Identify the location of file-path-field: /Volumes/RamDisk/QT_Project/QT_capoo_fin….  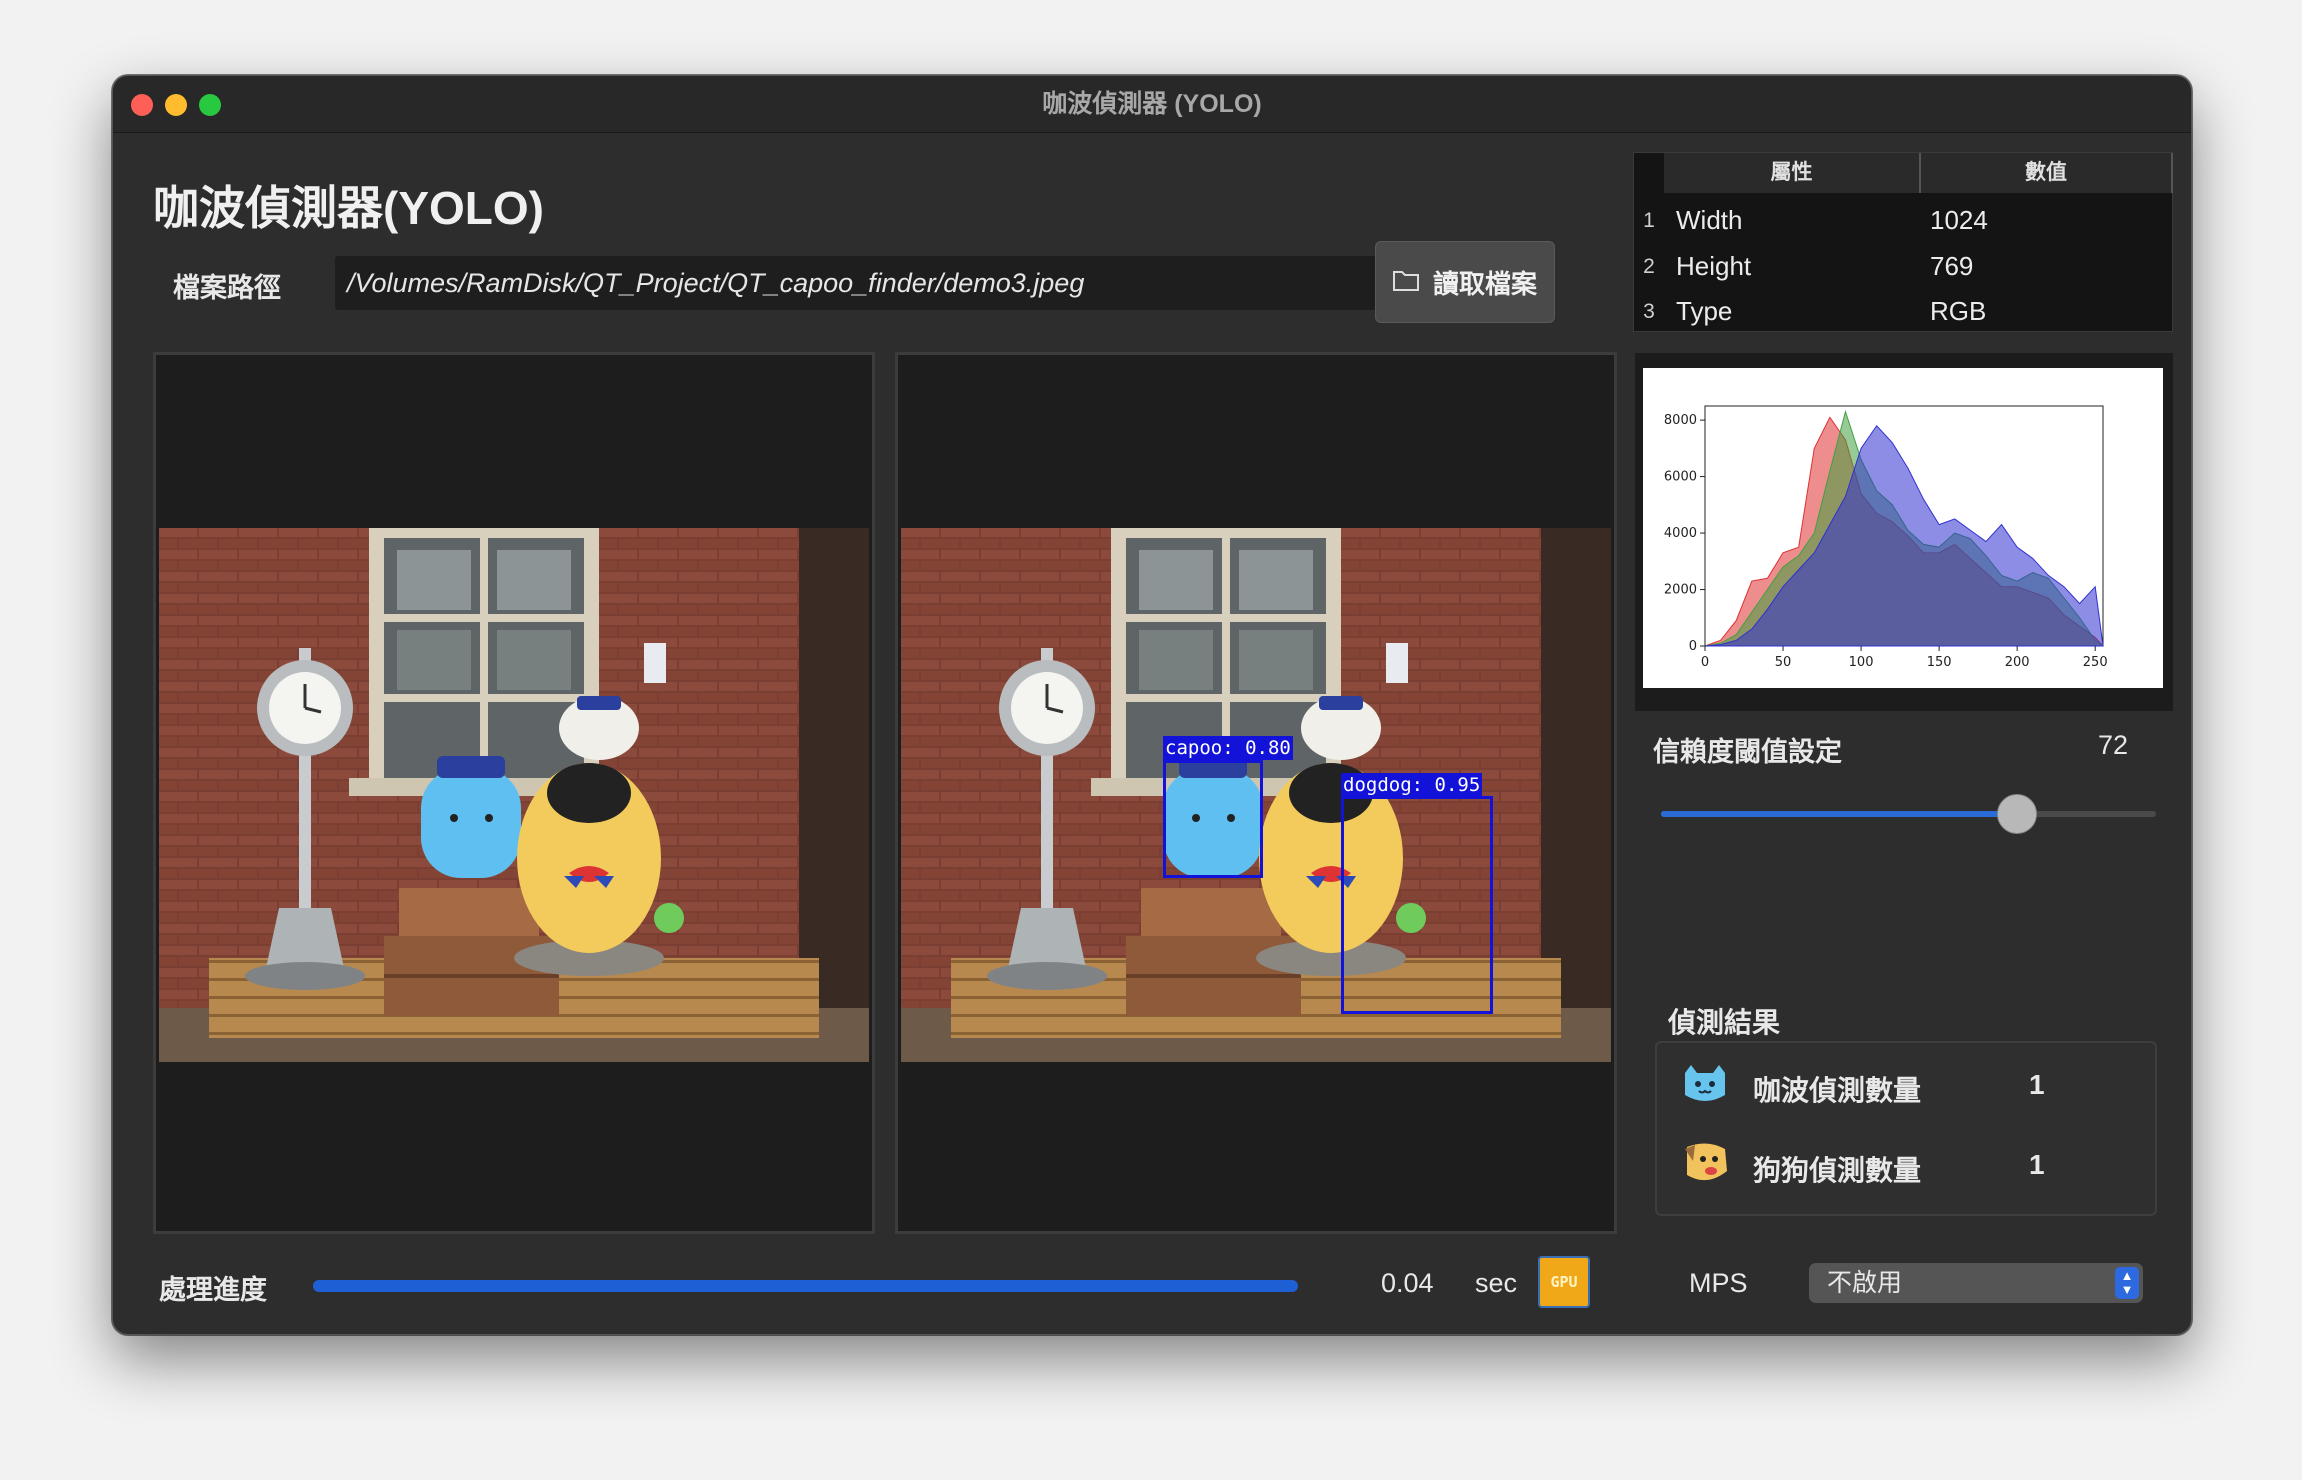
(899, 283).